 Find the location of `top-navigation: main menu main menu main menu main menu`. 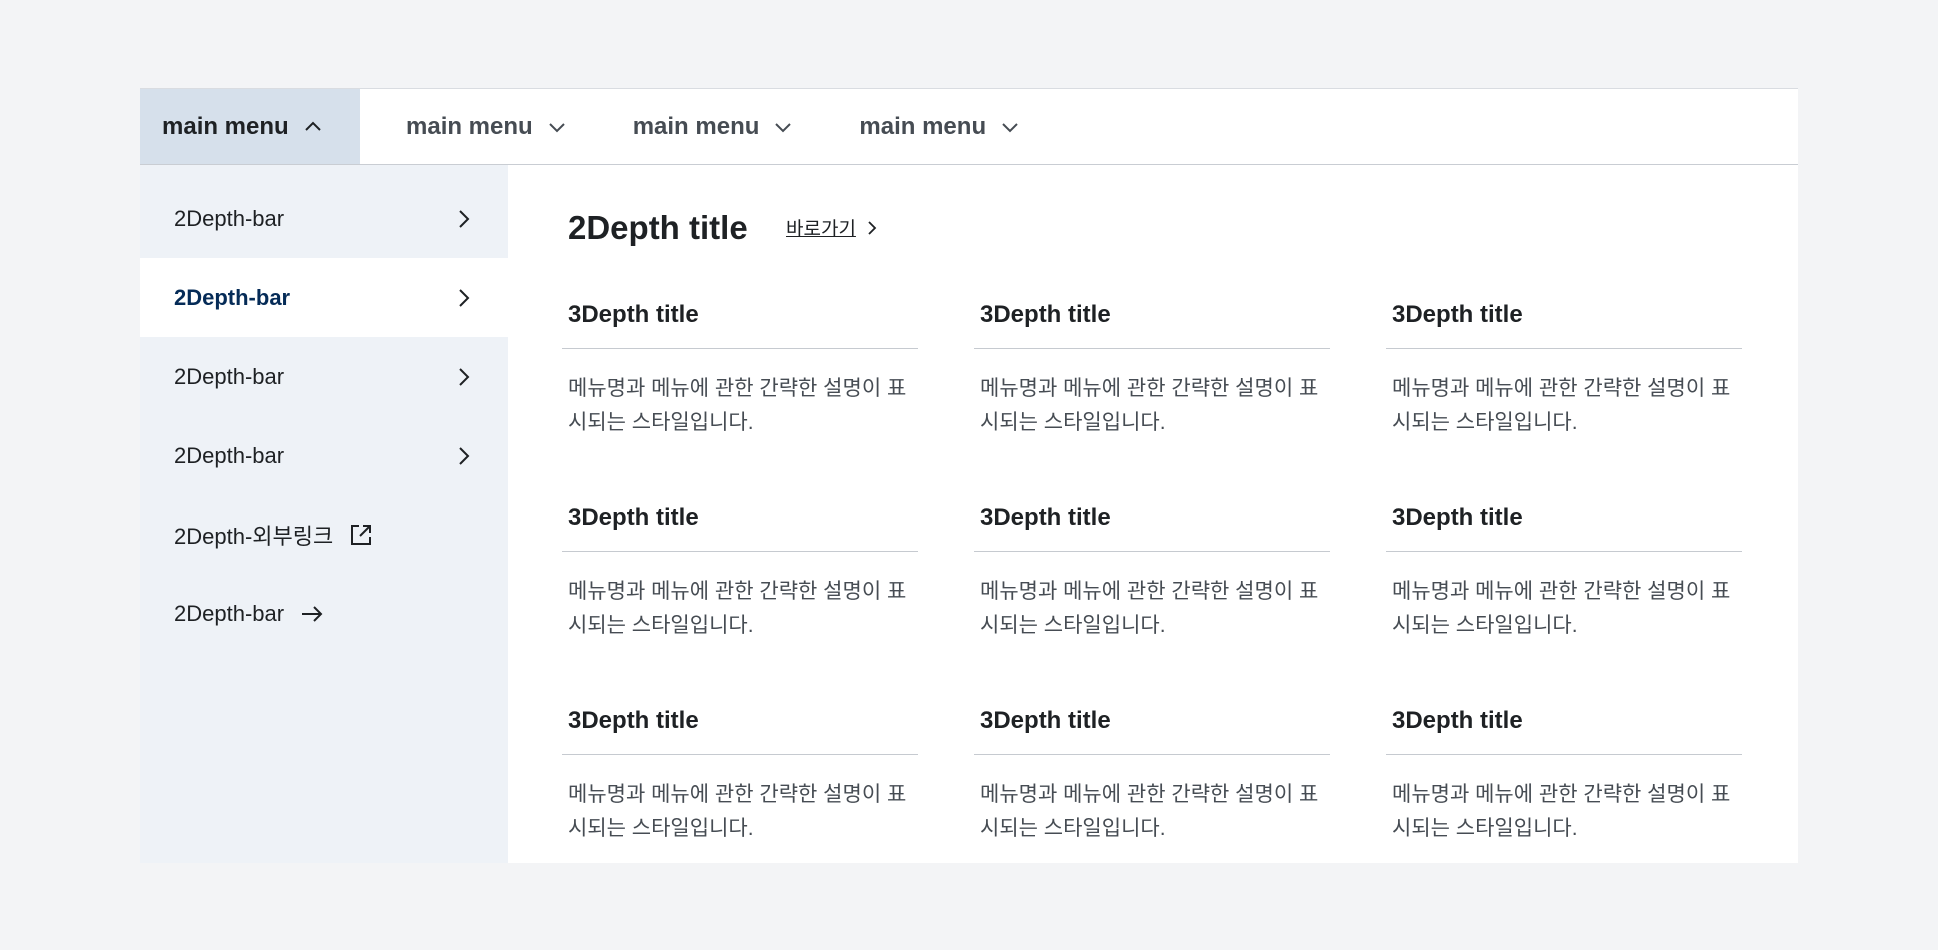

top-navigation: main menu main menu main menu main menu is located at coordinates (969, 126).